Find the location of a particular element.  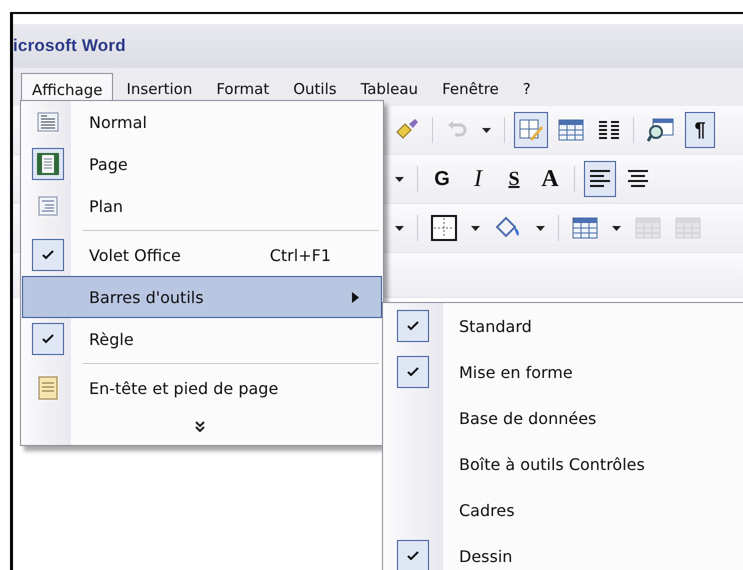

menu-item: En-tête et pied de page is located at coordinates (202, 388).